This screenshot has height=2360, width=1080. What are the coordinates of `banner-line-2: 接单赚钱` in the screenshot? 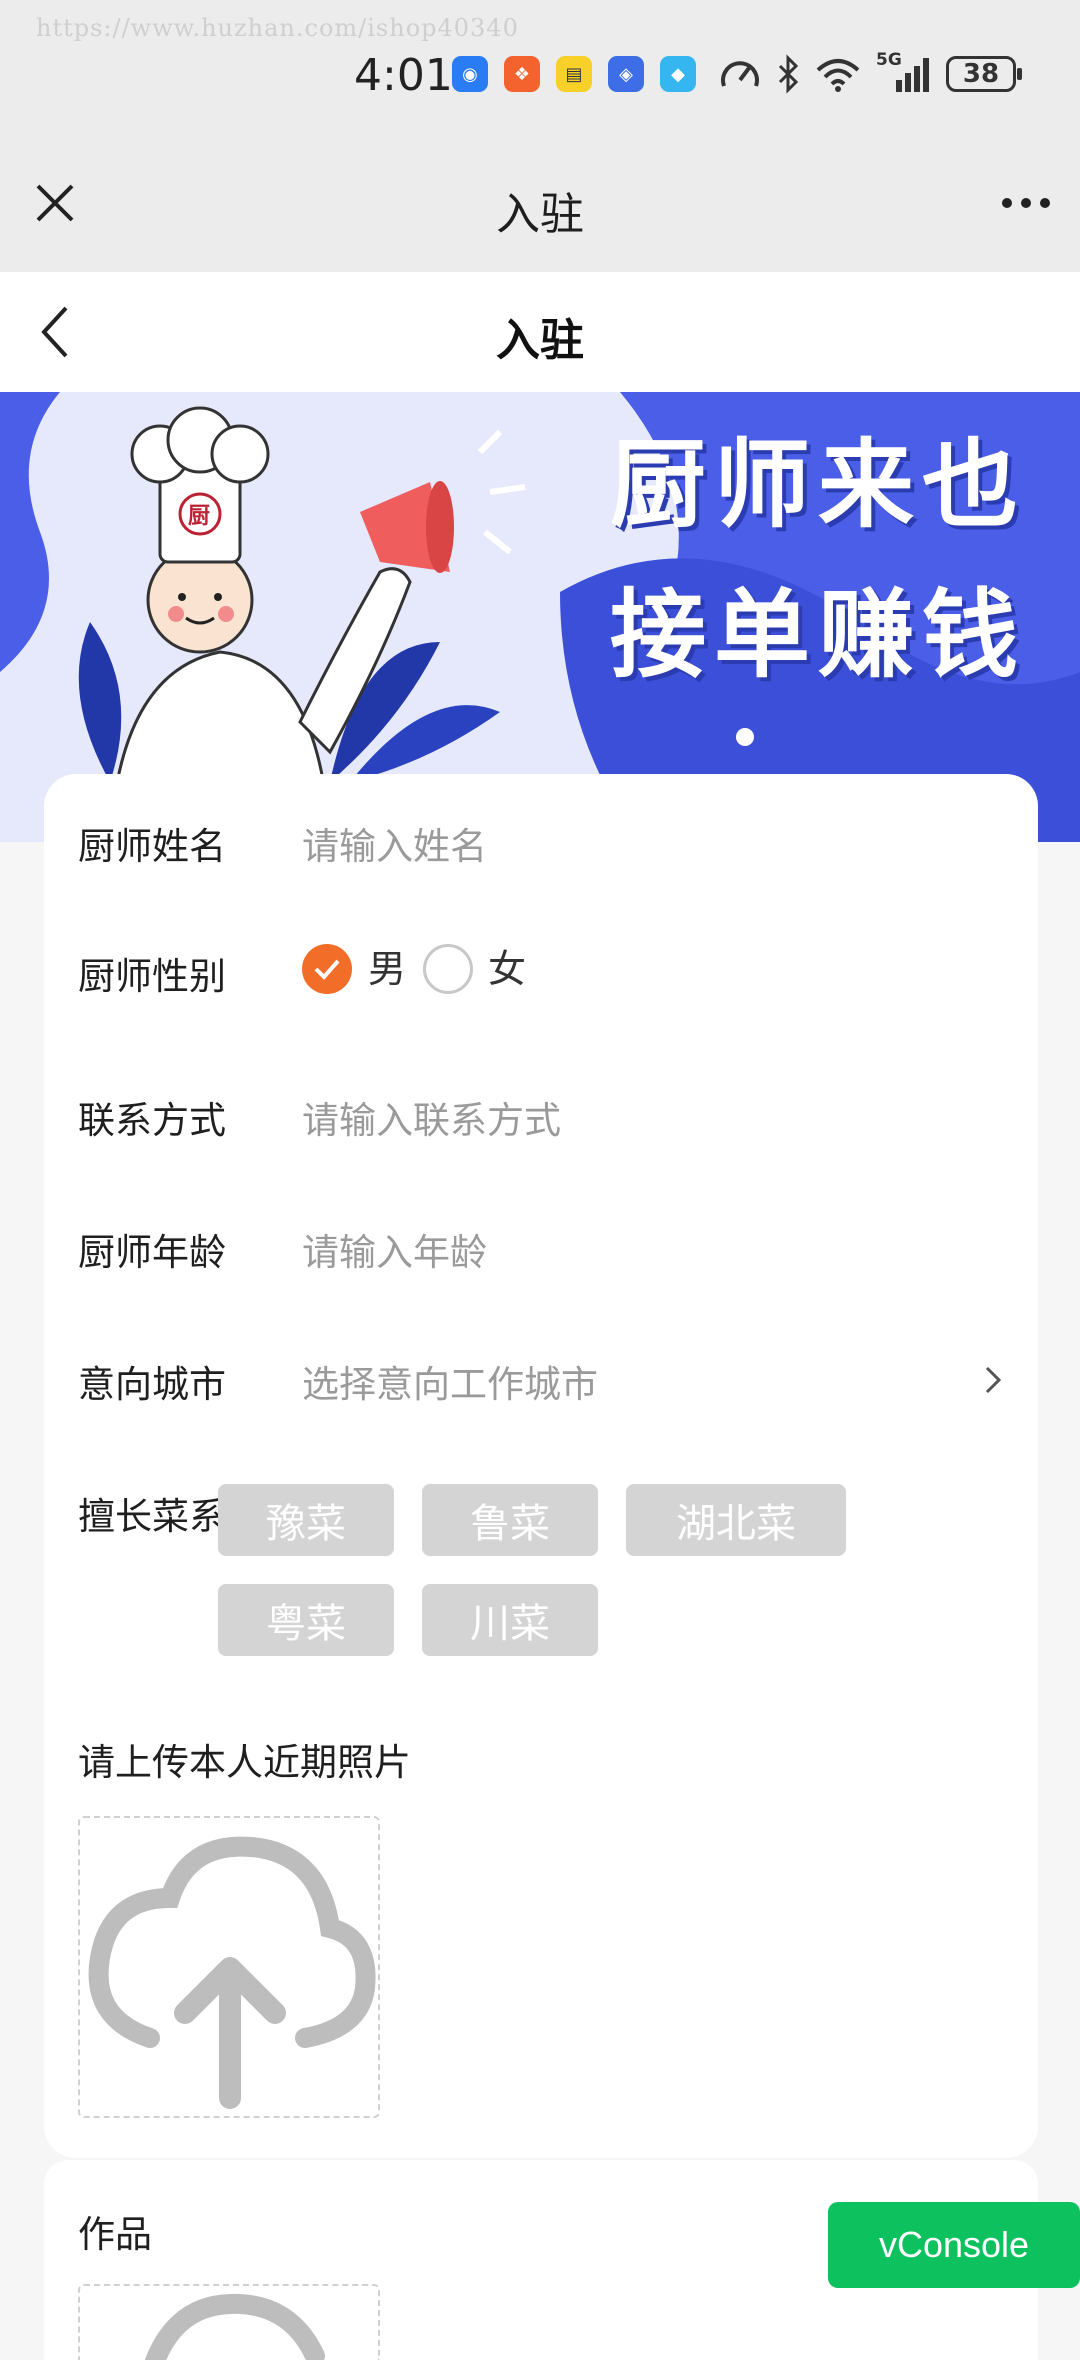 It's located at (818, 635).